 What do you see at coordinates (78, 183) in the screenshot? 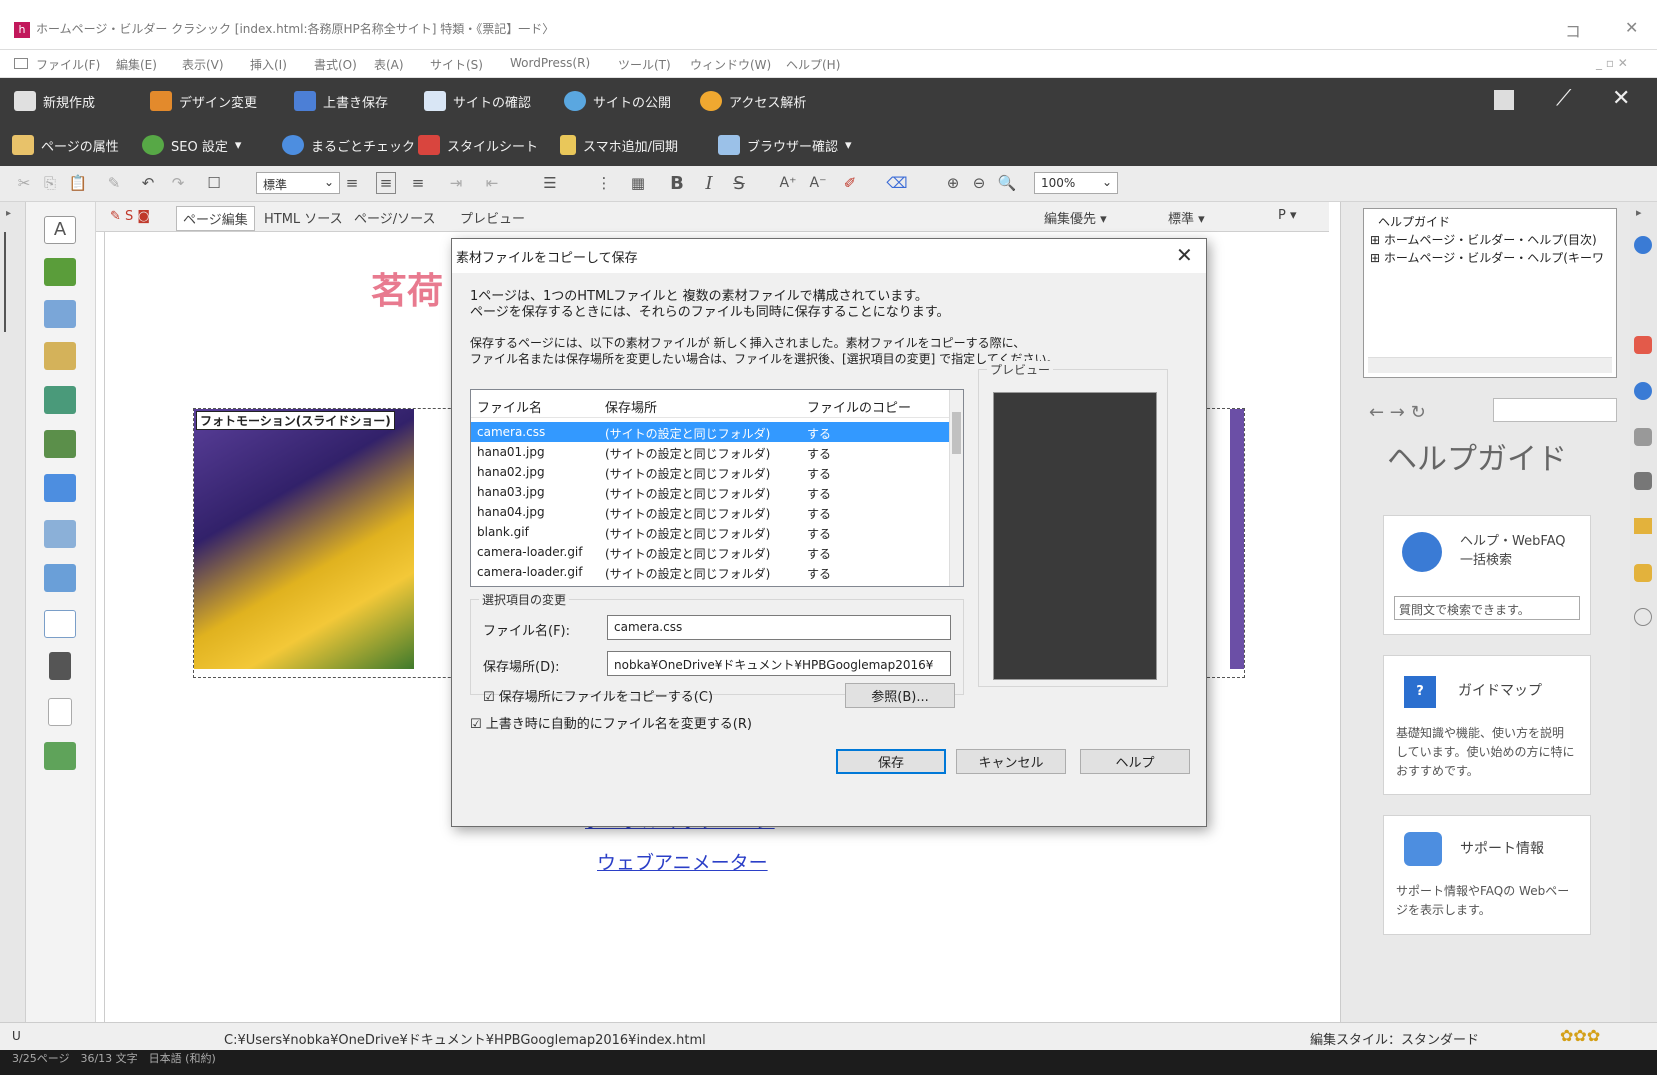
I see `paste-icon: 📋` at bounding box center [78, 183].